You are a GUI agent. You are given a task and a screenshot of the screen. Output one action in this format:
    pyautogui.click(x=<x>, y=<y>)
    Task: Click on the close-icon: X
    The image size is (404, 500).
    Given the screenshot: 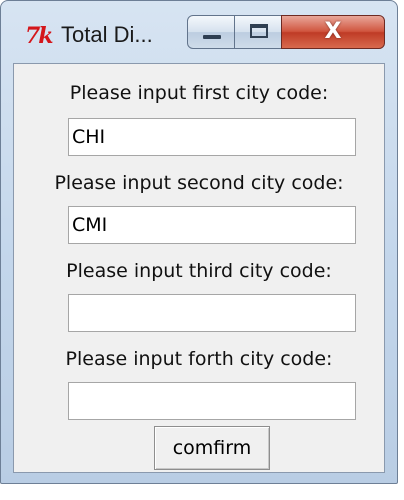 What is the action you would take?
    pyautogui.click(x=333, y=31)
    